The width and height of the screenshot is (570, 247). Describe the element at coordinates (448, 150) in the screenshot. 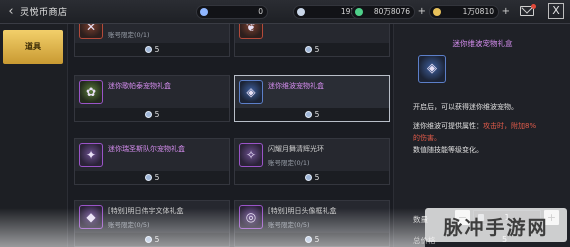

I see `detail-description-line4: 数值随技能等级变化。` at that location.